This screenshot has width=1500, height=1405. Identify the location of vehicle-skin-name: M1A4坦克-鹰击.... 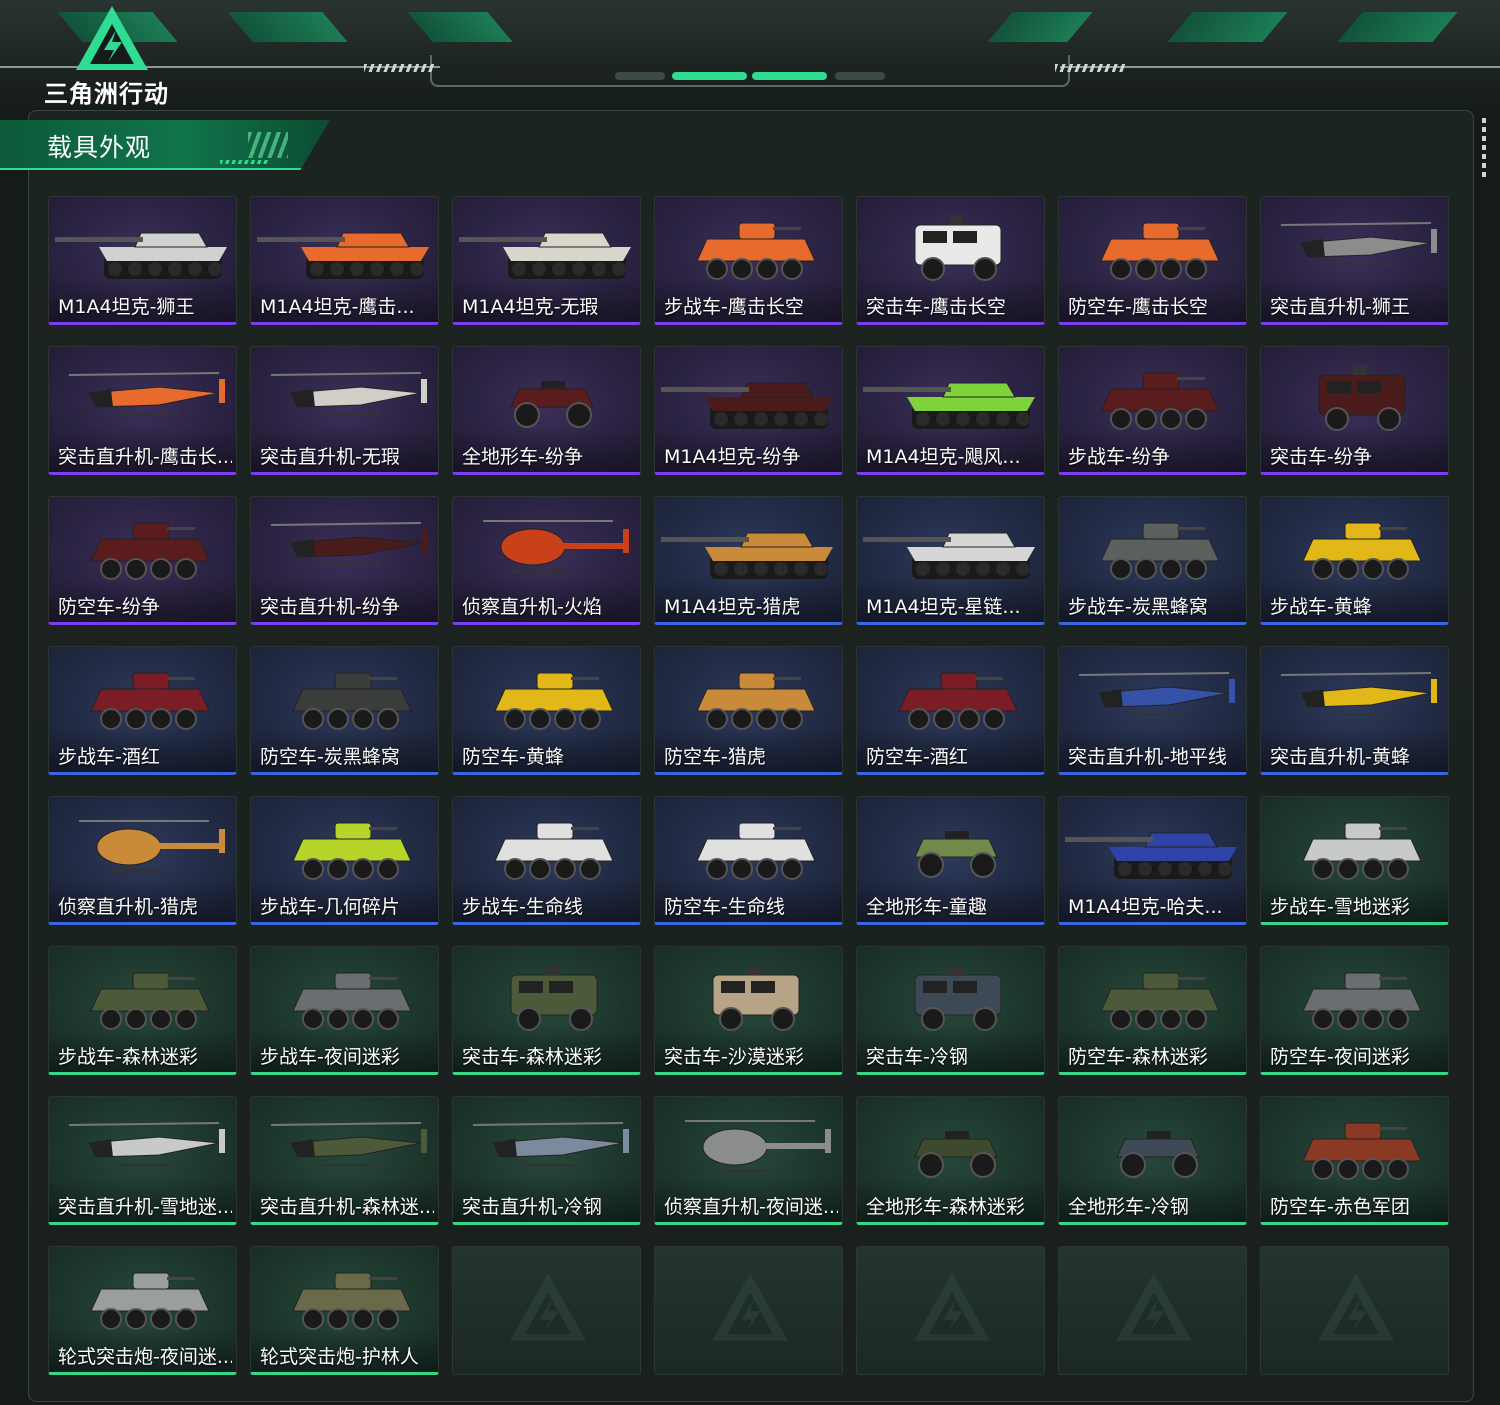
(337, 307).